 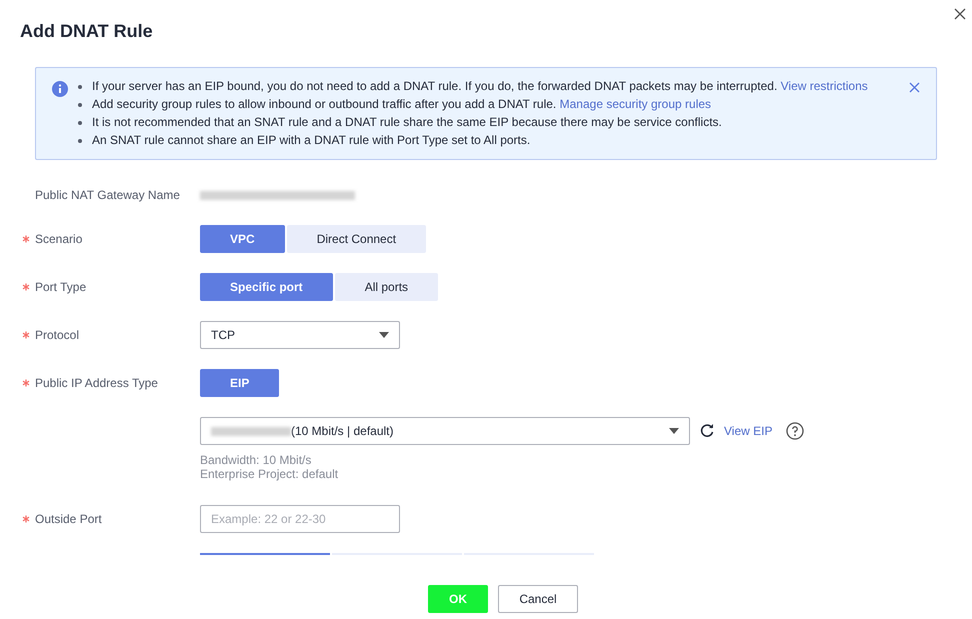 I want to click on segment-option: Direct Connect, so click(x=356, y=239).